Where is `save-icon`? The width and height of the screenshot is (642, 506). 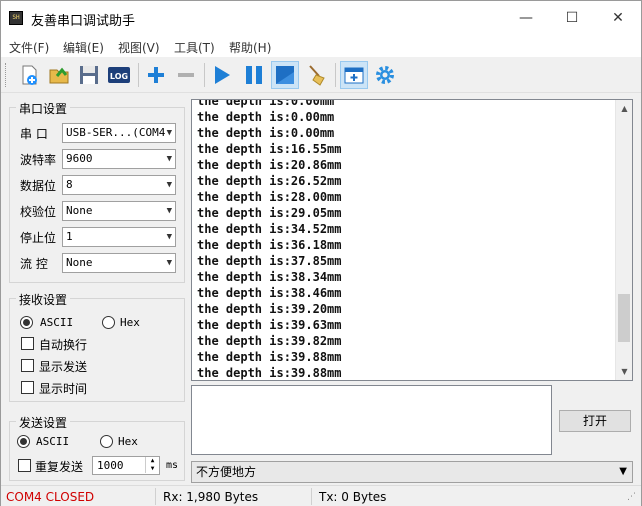 save-icon is located at coordinates (89, 75).